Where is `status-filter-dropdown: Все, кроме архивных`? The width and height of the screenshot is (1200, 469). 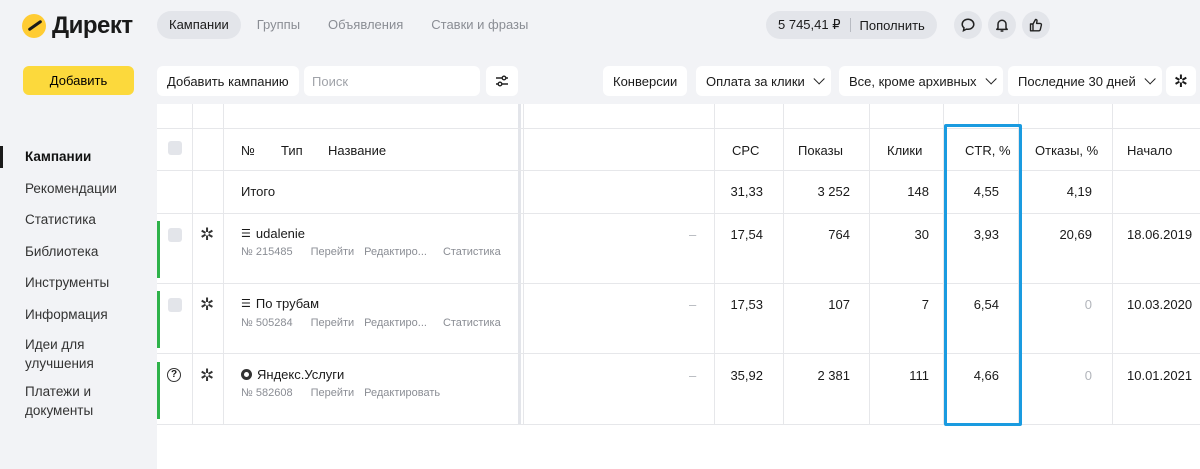
status-filter-dropdown: Все, кроме архивных is located at coordinates (921, 81).